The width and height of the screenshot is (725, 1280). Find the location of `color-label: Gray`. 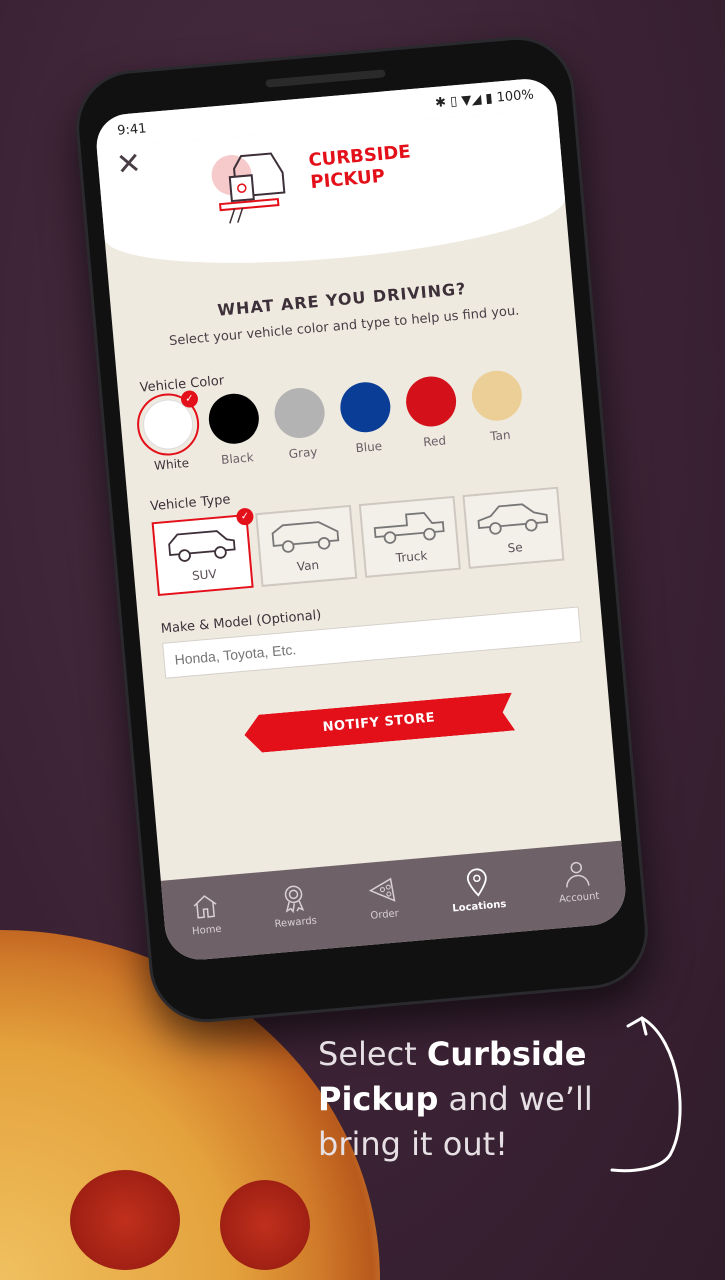

color-label: Gray is located at coordinates (303, 453).